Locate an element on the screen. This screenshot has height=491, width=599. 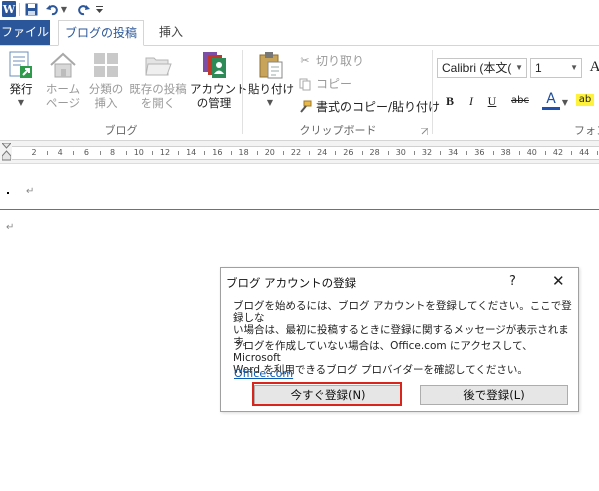
italic-button: I is located at coordinates (471, 101).